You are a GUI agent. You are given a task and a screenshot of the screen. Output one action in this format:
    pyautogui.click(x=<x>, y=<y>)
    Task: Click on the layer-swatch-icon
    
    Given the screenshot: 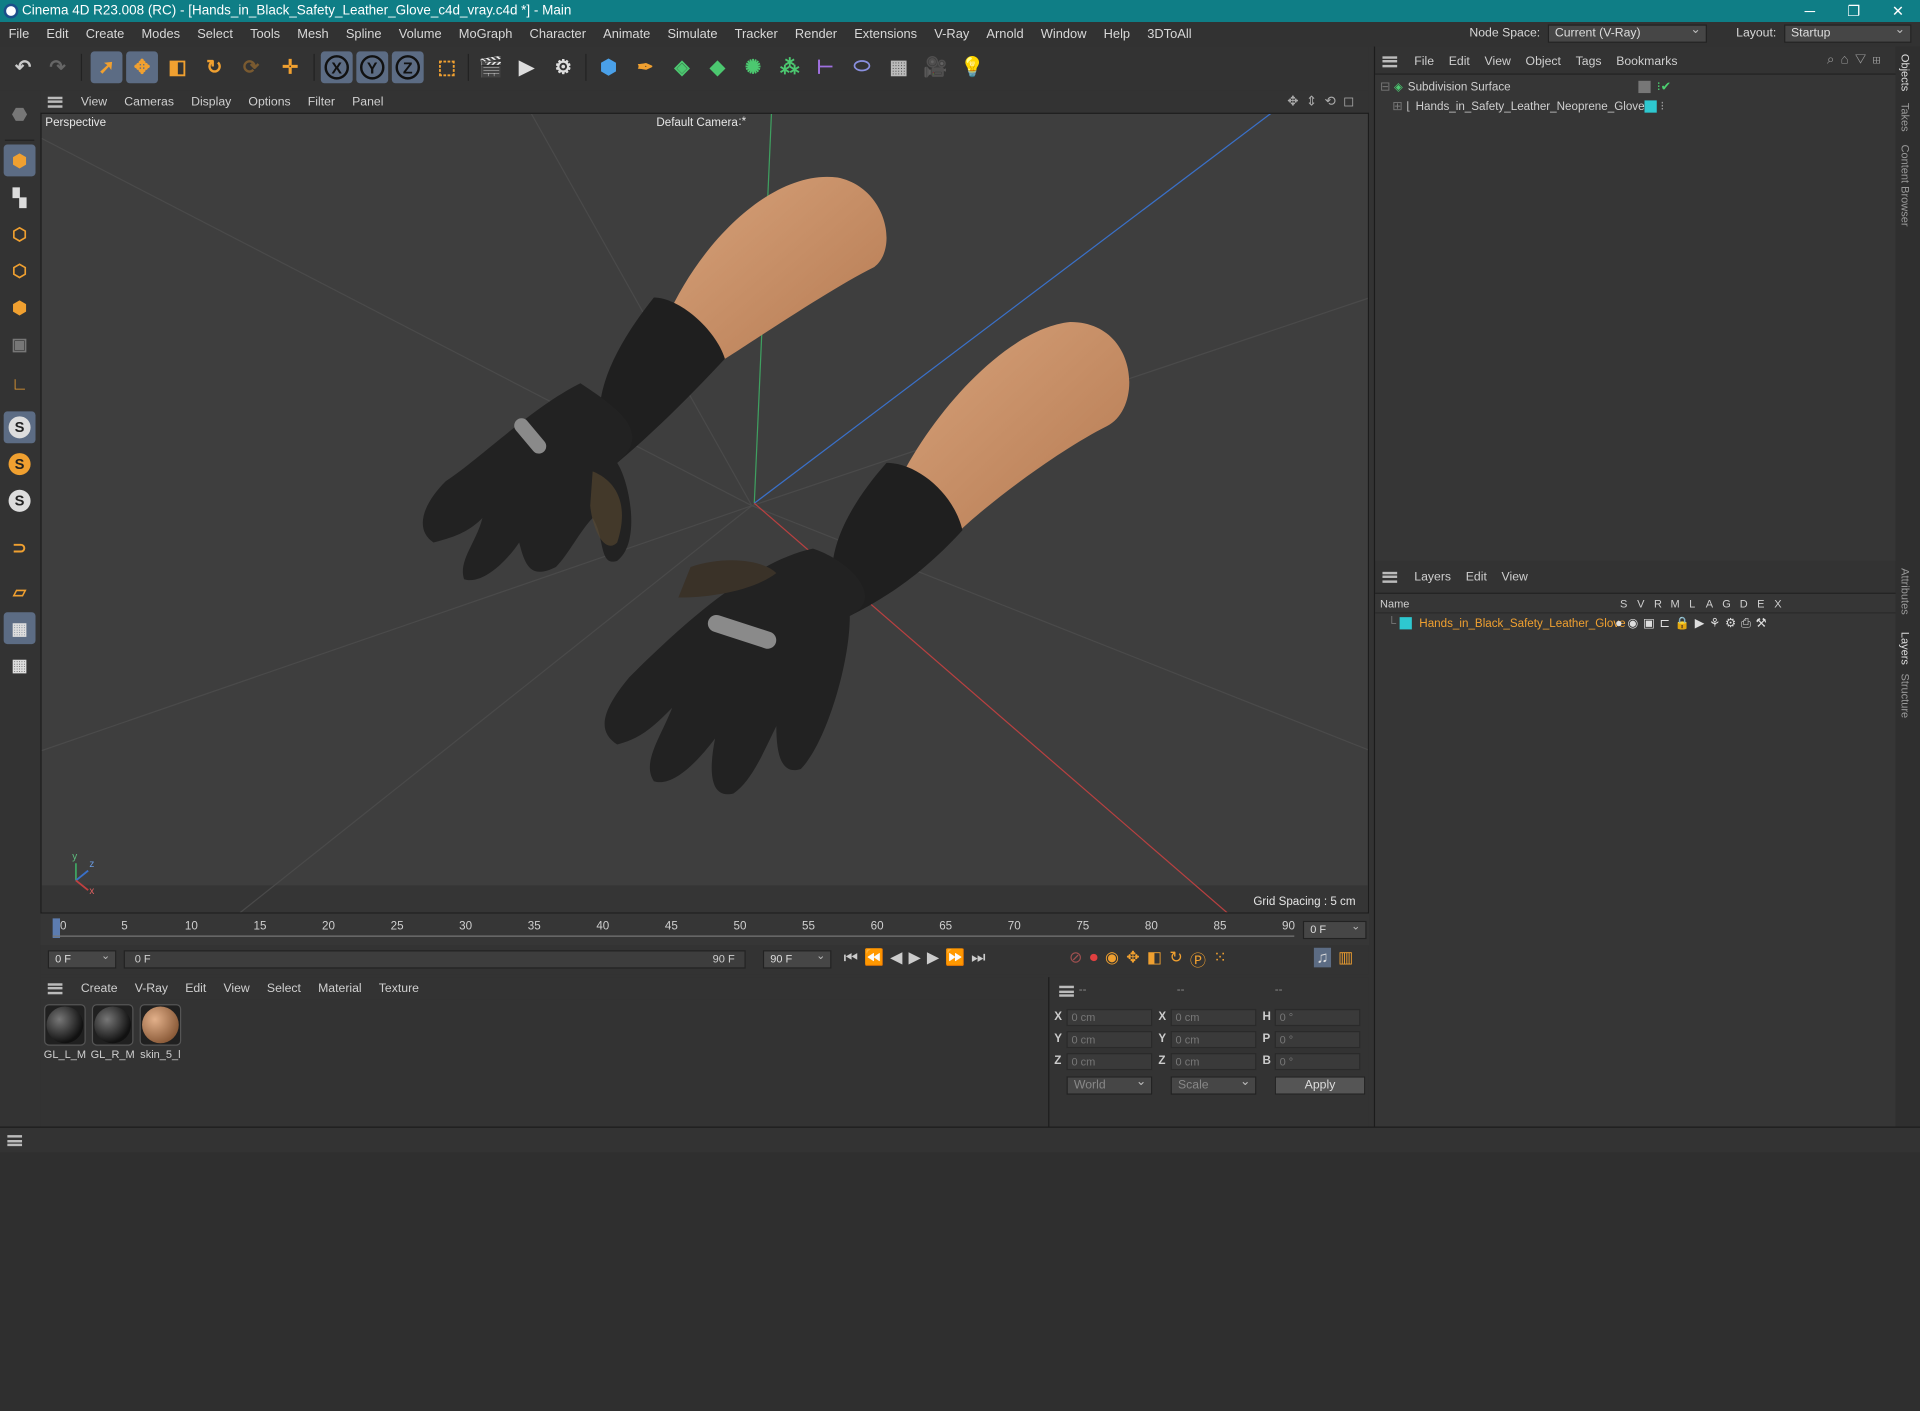 What is the action you would take?
    pyautogui.click(x=1644, y=87)
    